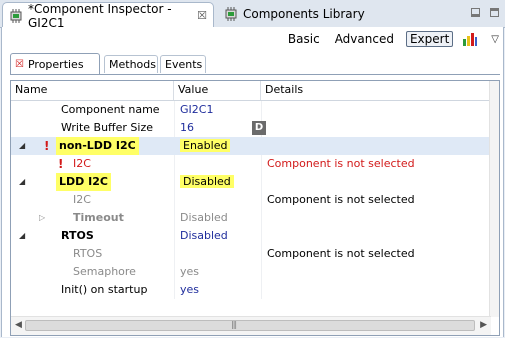 Image resolution: width=505 pixels, height=338 pixels. What do you see at coordinates (217, 90) in the screenshot?
I see `column-header-value: Value` at bounding box center [217, 90].